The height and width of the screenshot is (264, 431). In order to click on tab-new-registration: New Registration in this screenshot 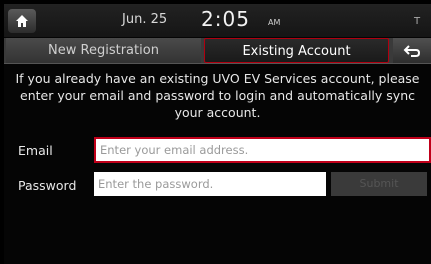, I will do `click(103, 50)`.